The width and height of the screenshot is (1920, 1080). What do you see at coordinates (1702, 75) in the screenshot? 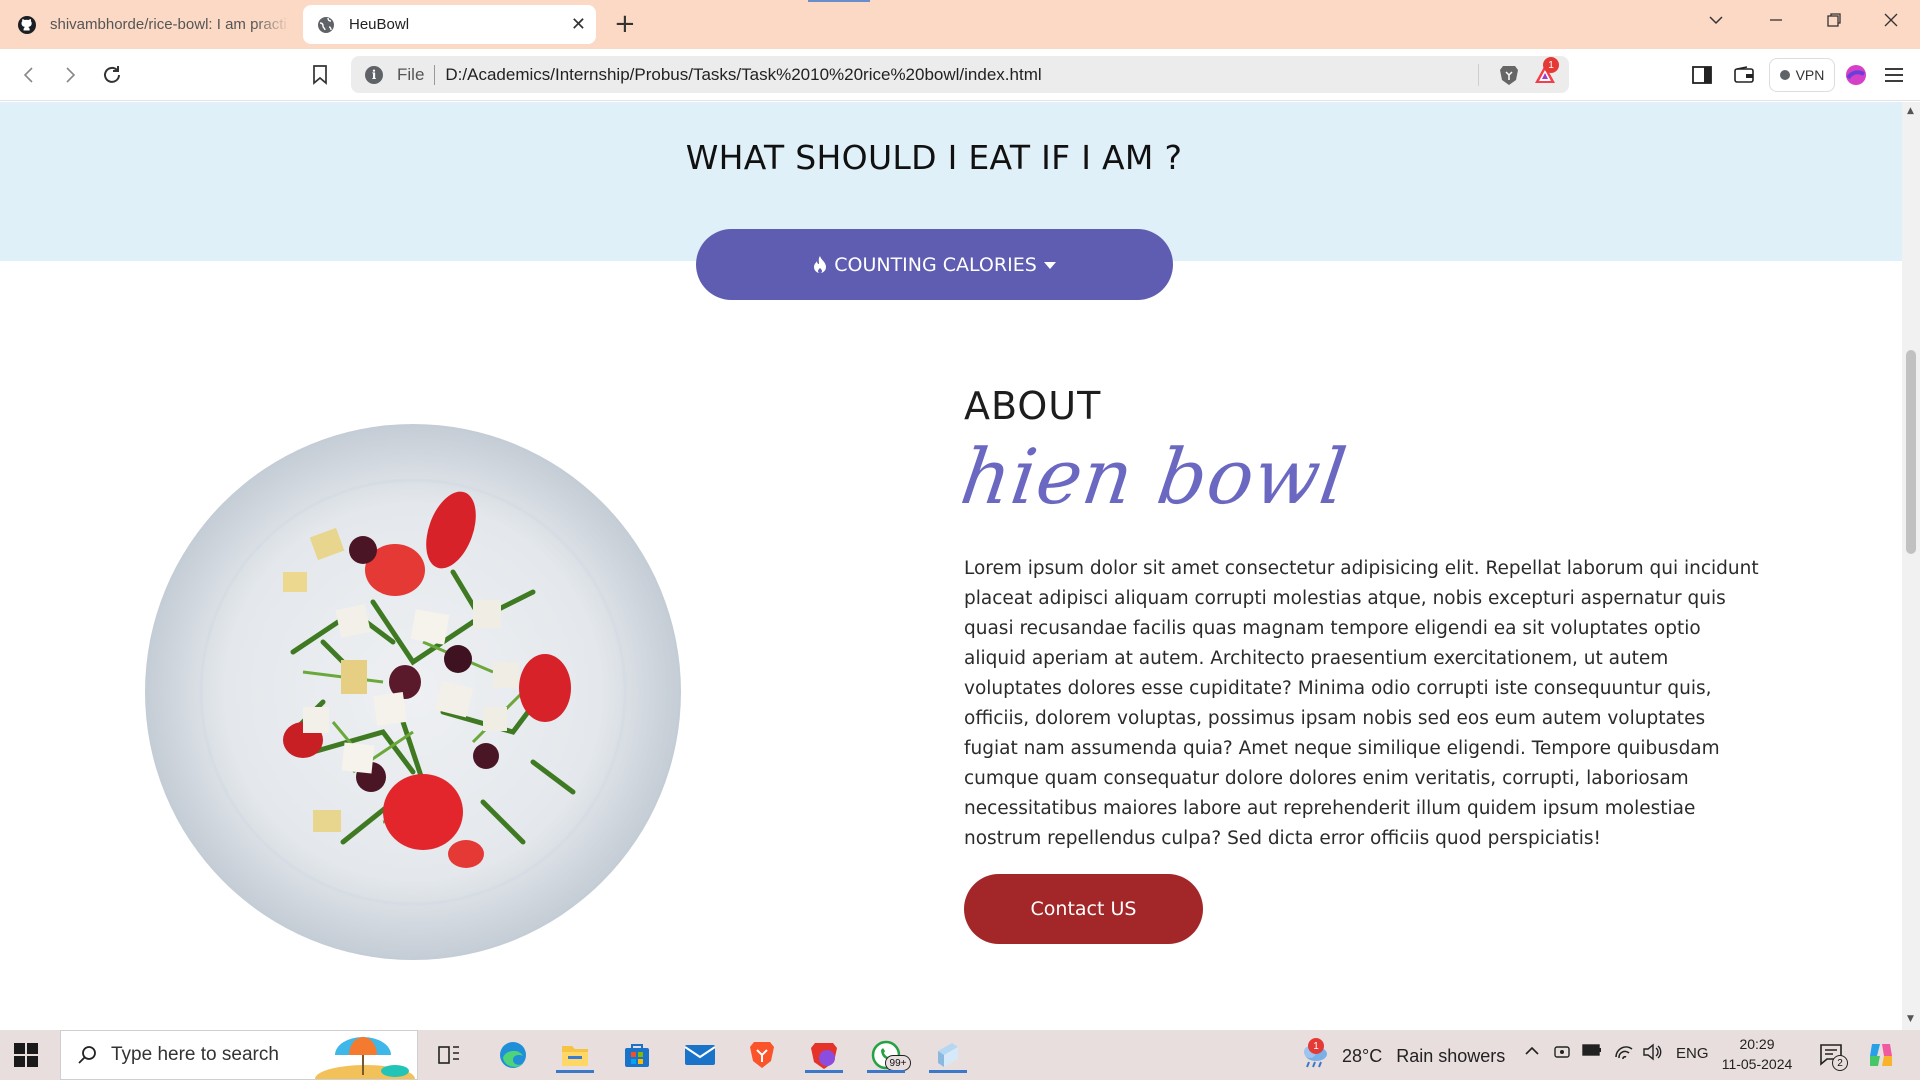
I see `sidebar-icon` at bounding box center [1702, 75].